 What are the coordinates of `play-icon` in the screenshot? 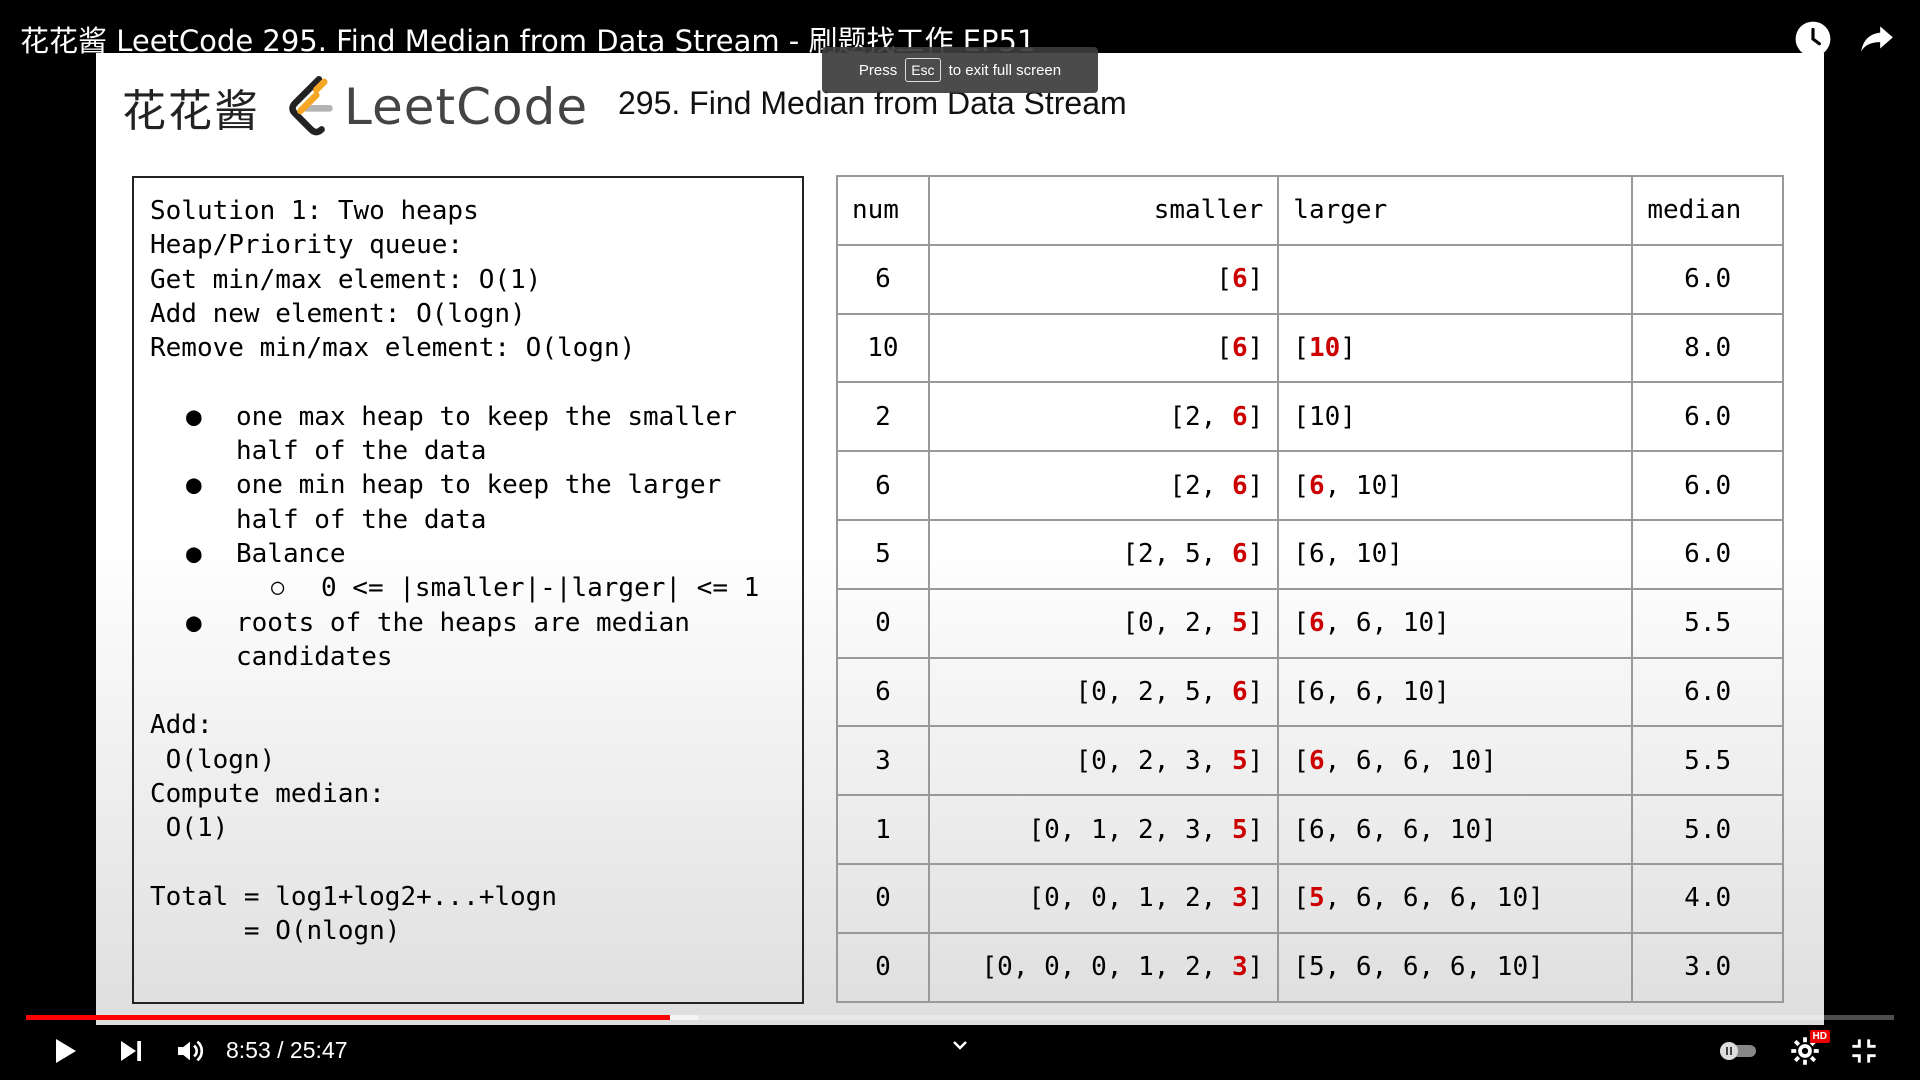 It's located at (66, 1051).